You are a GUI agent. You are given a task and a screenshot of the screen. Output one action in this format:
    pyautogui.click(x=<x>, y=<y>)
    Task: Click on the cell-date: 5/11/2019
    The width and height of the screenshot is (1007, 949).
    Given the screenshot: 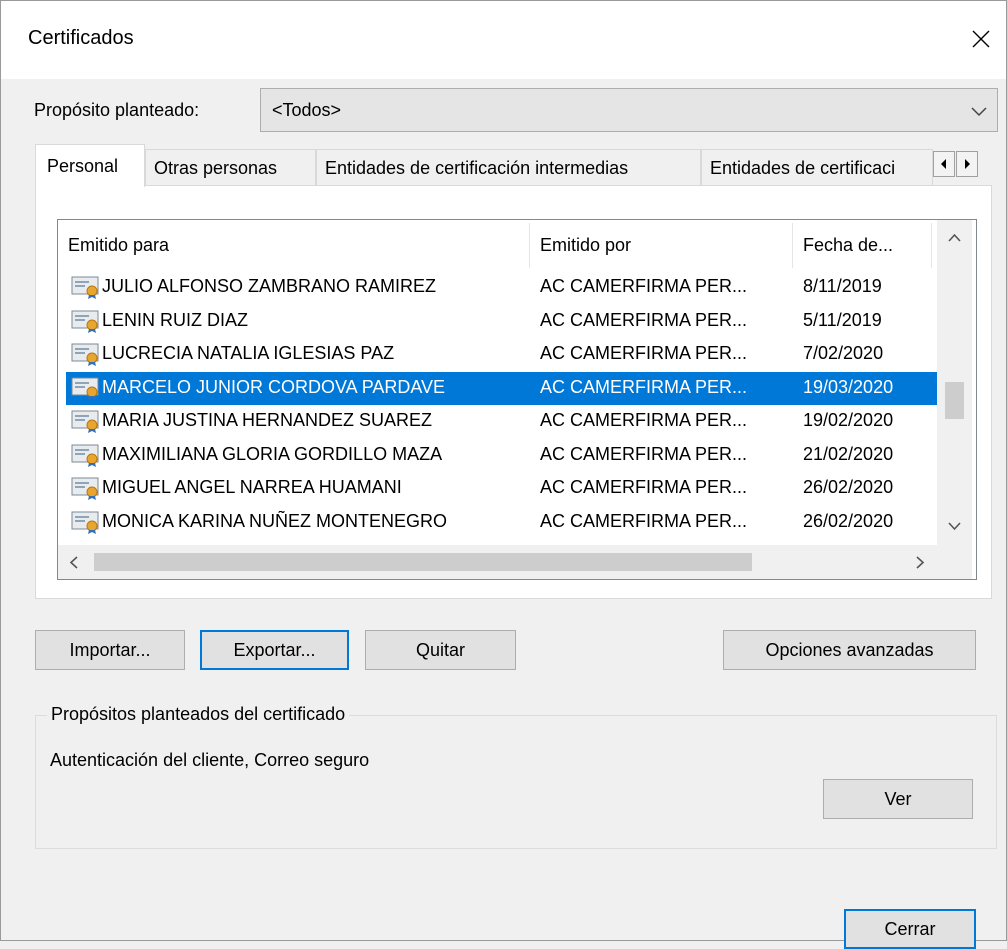 What is the action you would take?
    pyautogui.click(x=842, y=319)
    